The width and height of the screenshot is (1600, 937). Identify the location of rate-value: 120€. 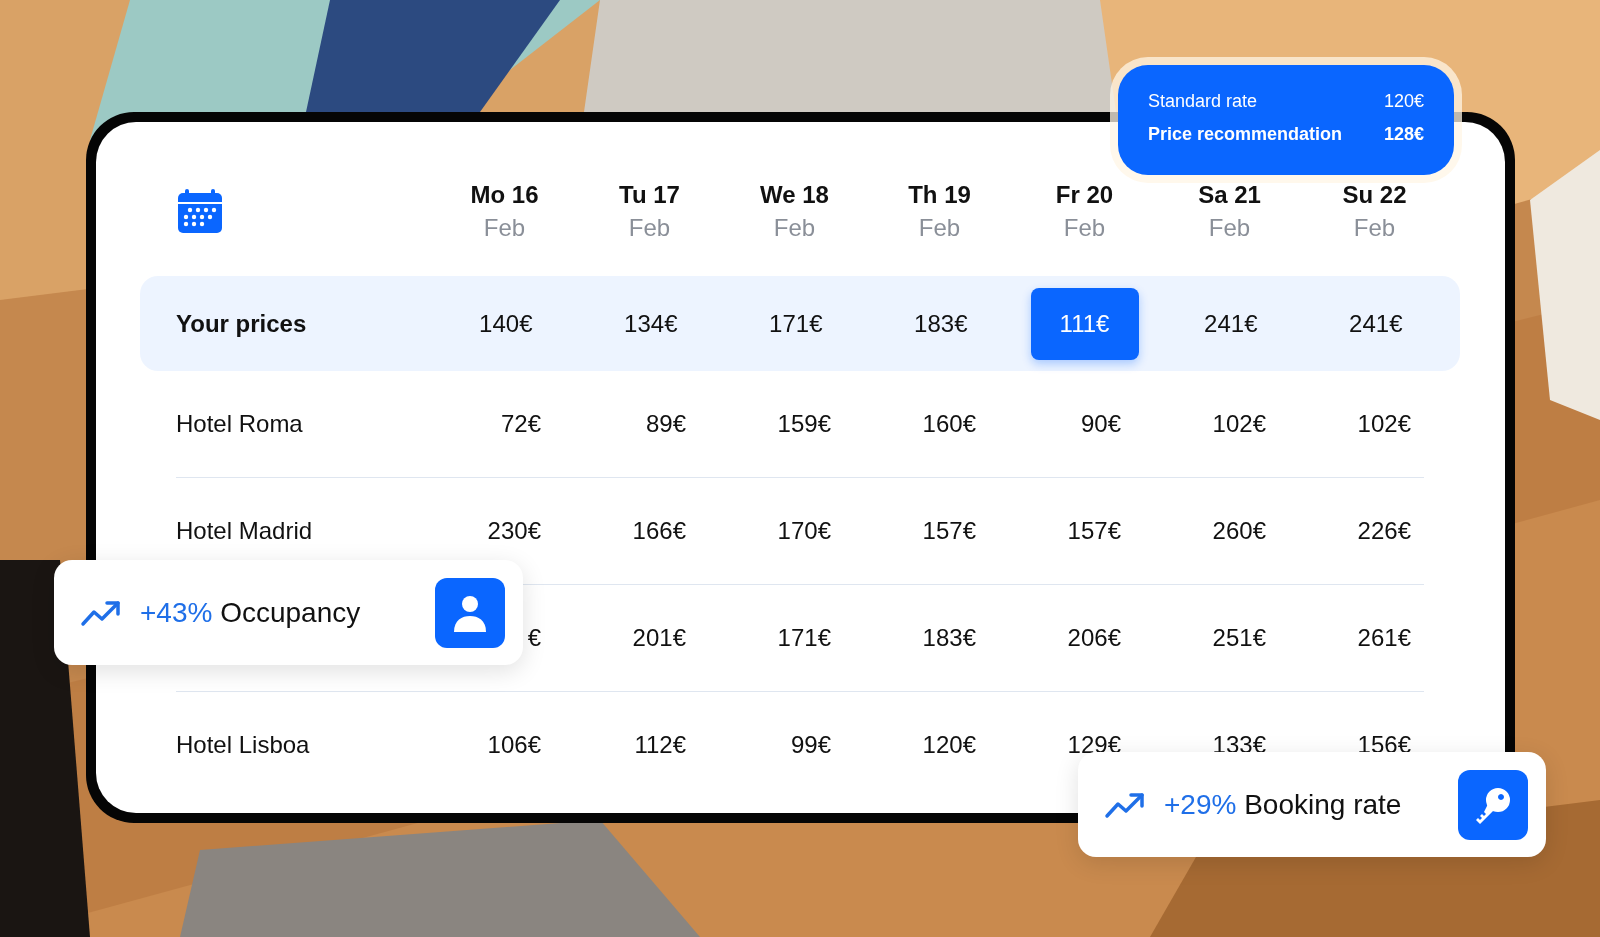
(1403, 101).